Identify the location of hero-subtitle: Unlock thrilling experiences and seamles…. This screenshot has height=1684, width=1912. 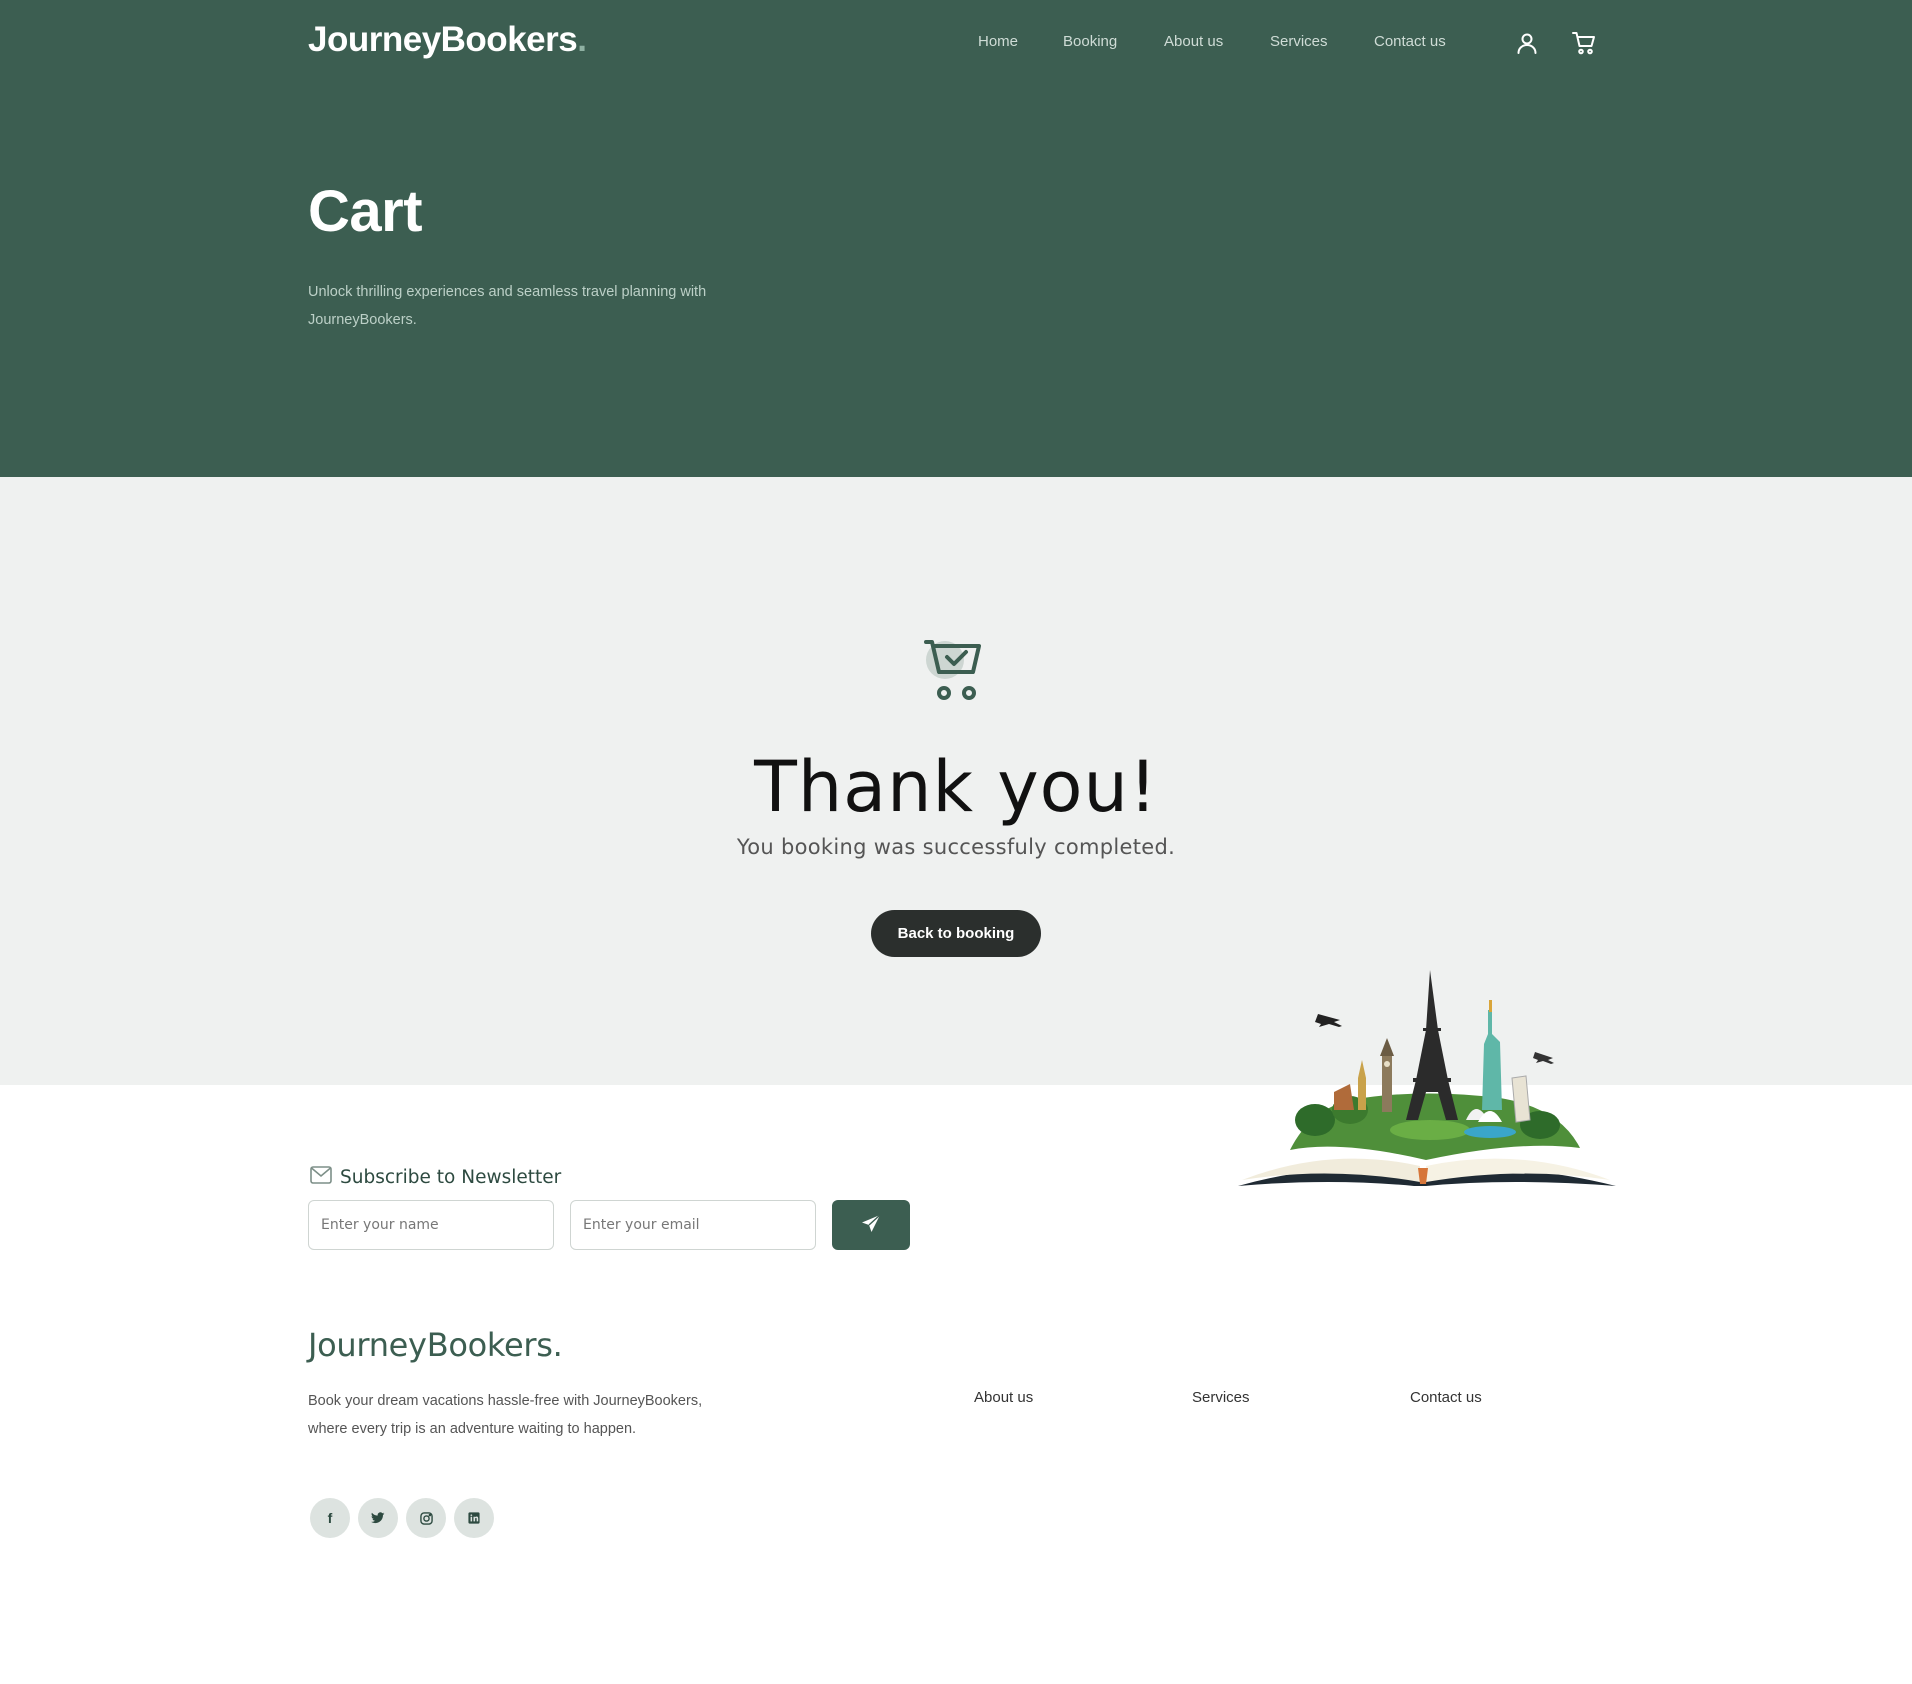
(507, 306).